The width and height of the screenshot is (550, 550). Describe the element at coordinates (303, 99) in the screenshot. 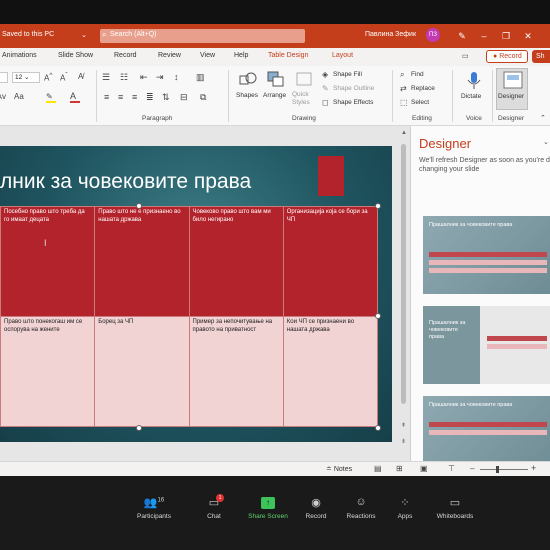

I see `quick-styles-button: Quick Styles` at that location.